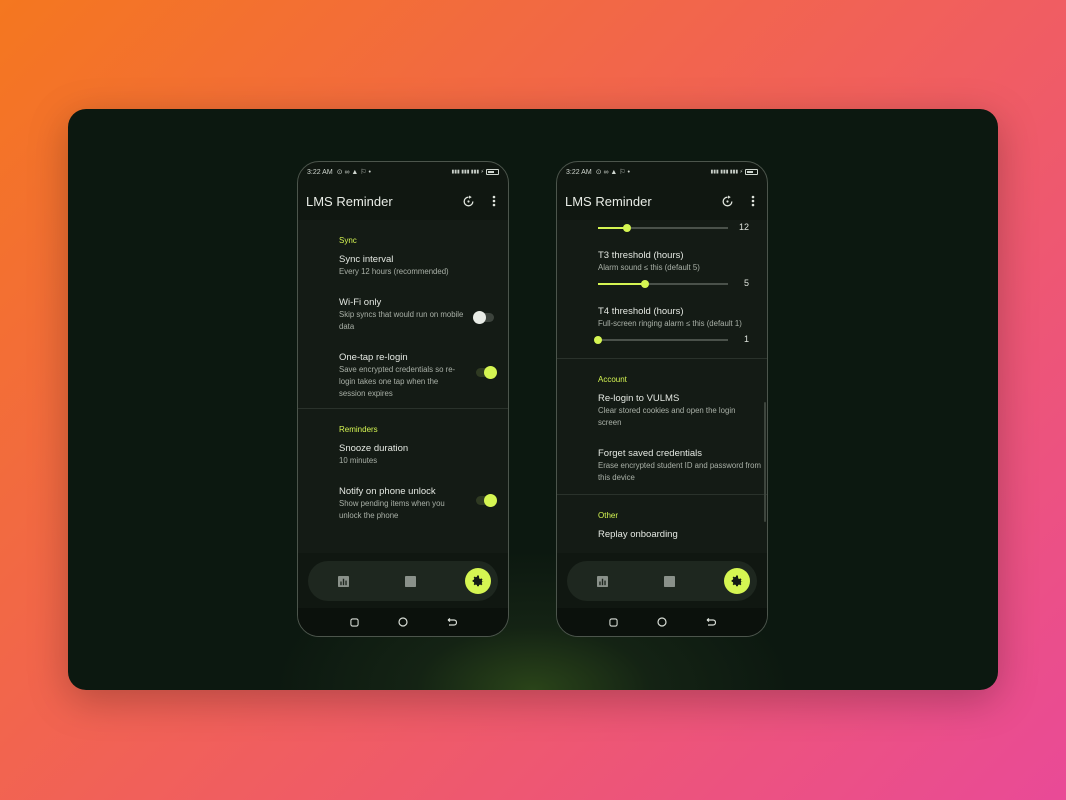  Describe the element at coordinates (746, 283) in the screenshot. I see `slider-value: 5` at that location.